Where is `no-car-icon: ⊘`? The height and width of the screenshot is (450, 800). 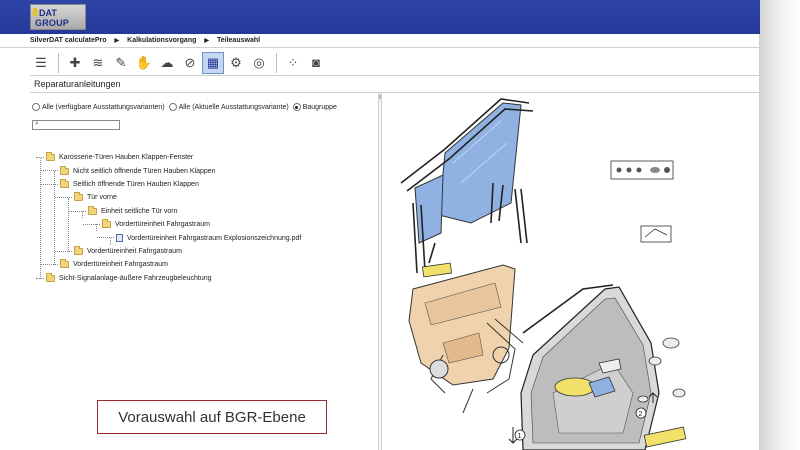
no-car-icon: ⊘ is located at coordinates (190, 62).